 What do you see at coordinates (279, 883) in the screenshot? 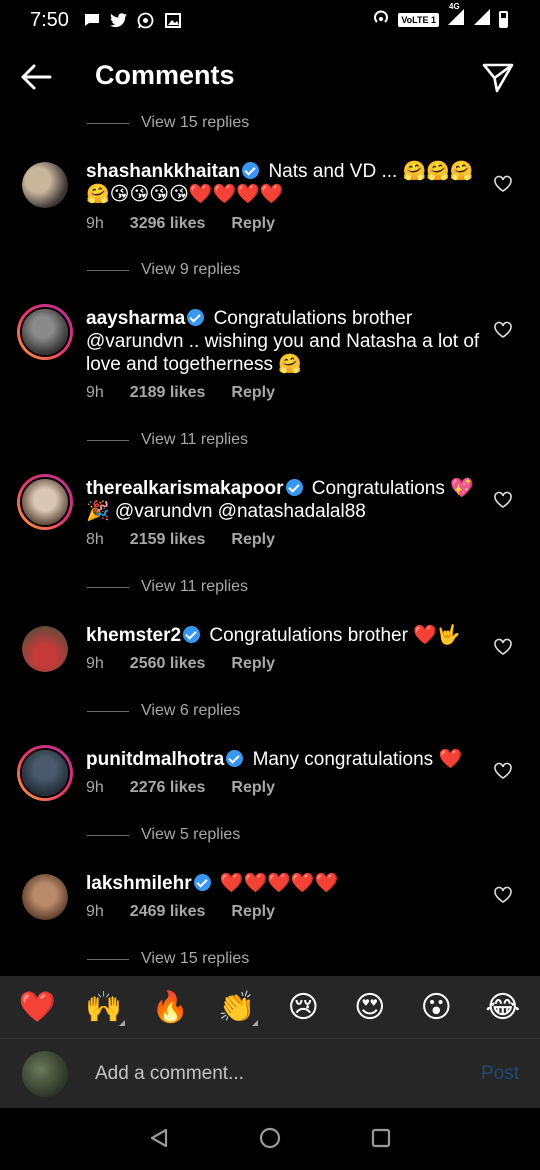
I see `comment-message: ❤️❤️❤️❤️❤️` at bounding box center [279, 883].